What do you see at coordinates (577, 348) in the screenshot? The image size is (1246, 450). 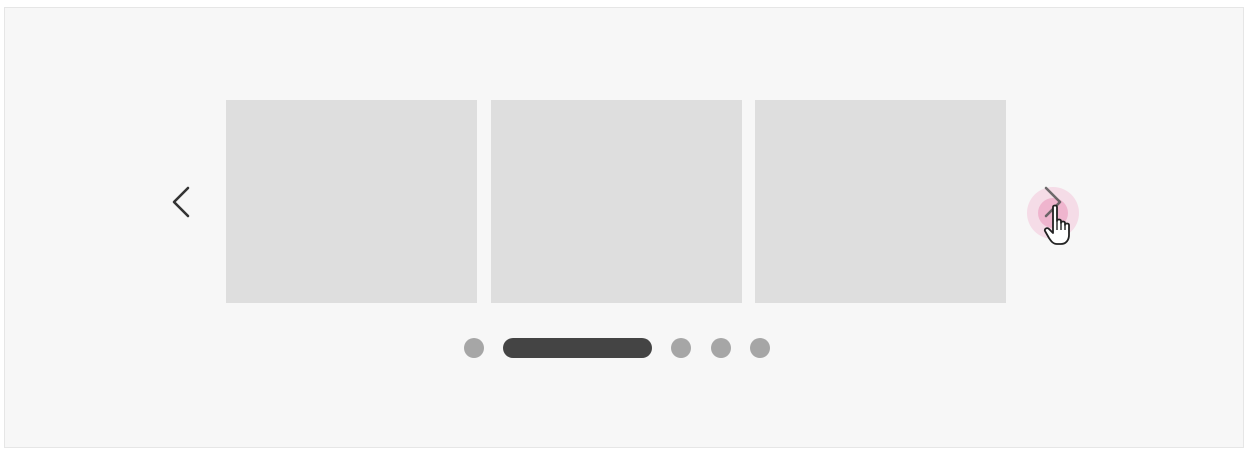 I see `pagination-dot-2-active` at bounding box center [577, 348].